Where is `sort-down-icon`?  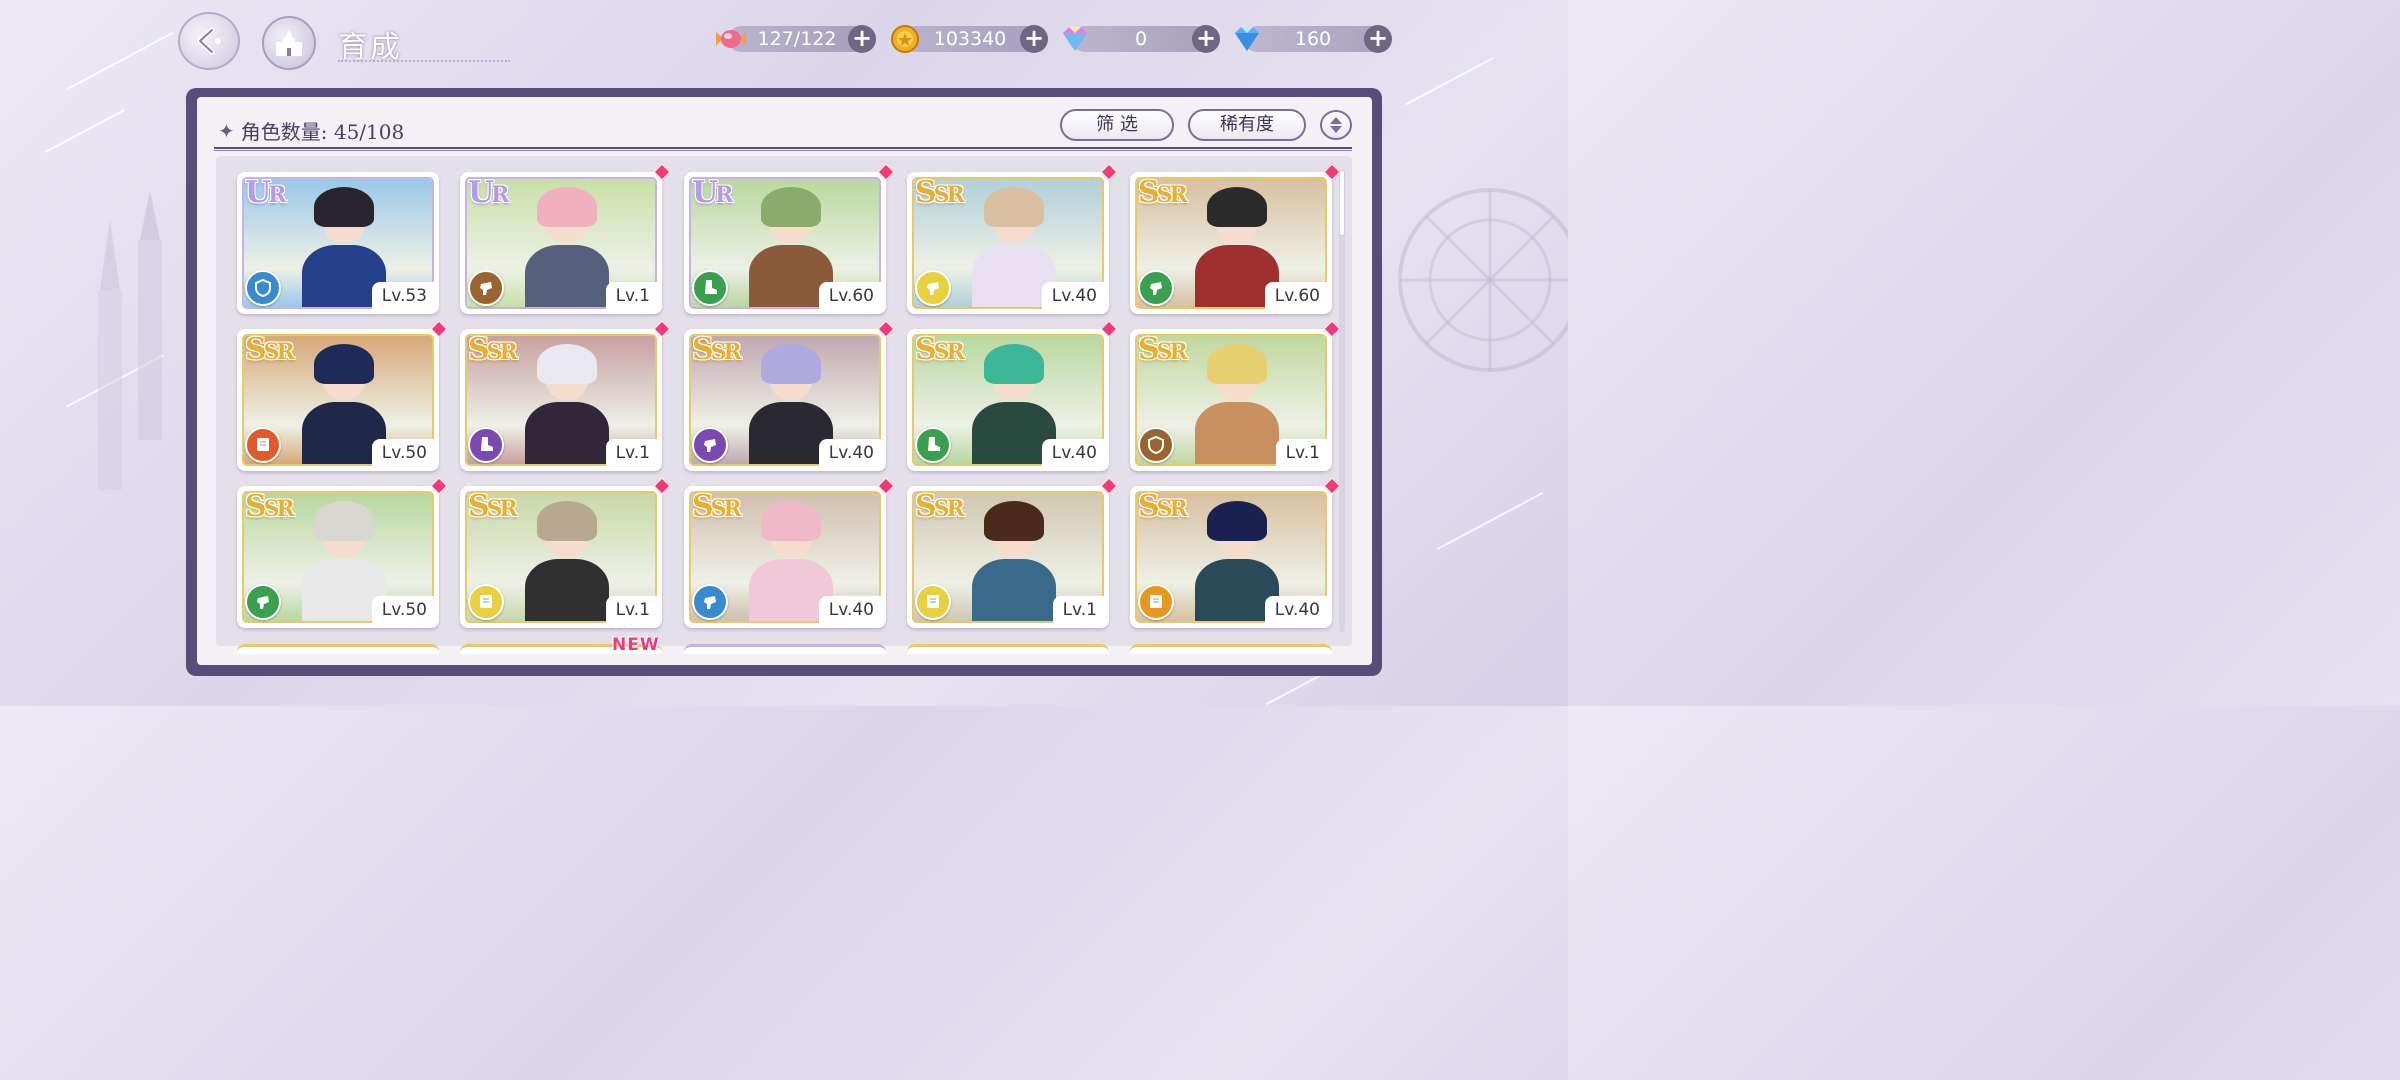
sort-down-icon is located at coordinates (1336, 129).